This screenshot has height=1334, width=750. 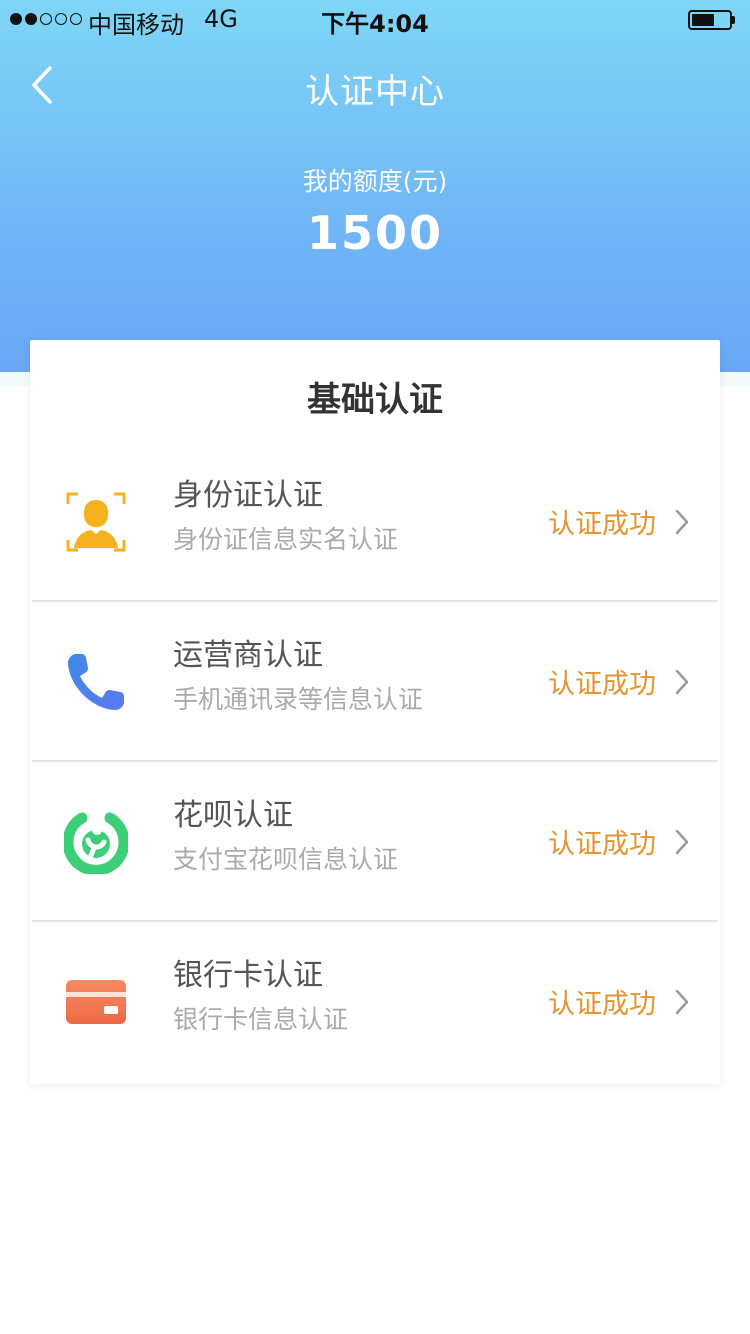 I want to click on status-time: 下午4:04, so click(x=375, y=24).